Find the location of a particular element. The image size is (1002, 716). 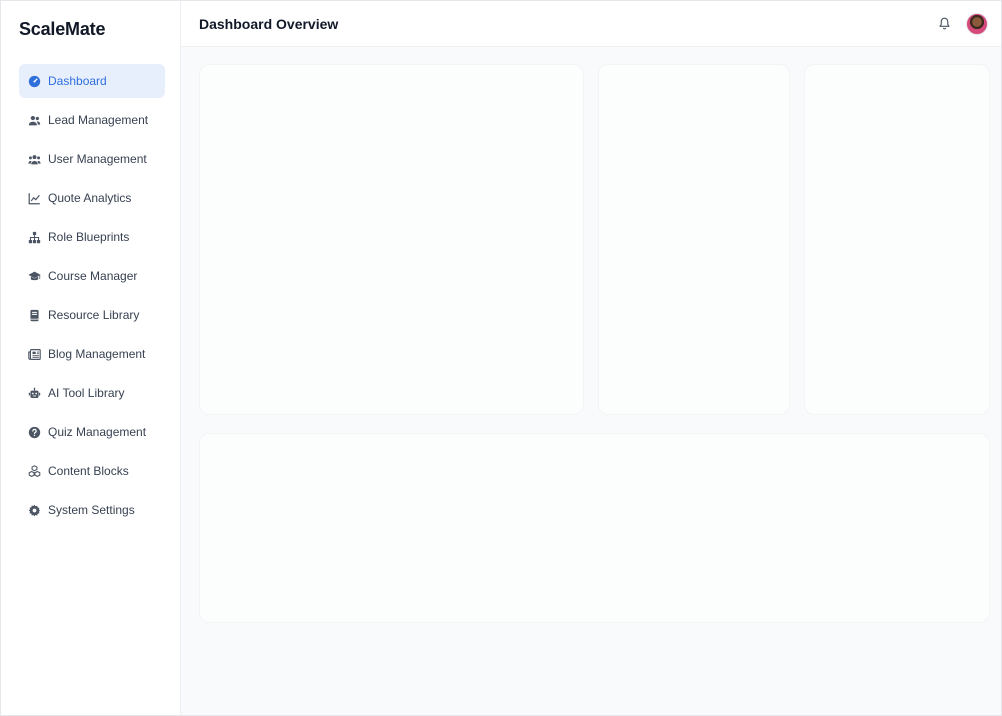

sidebar-item-blog-management: Blog Management is located at coordinates (92, 354).